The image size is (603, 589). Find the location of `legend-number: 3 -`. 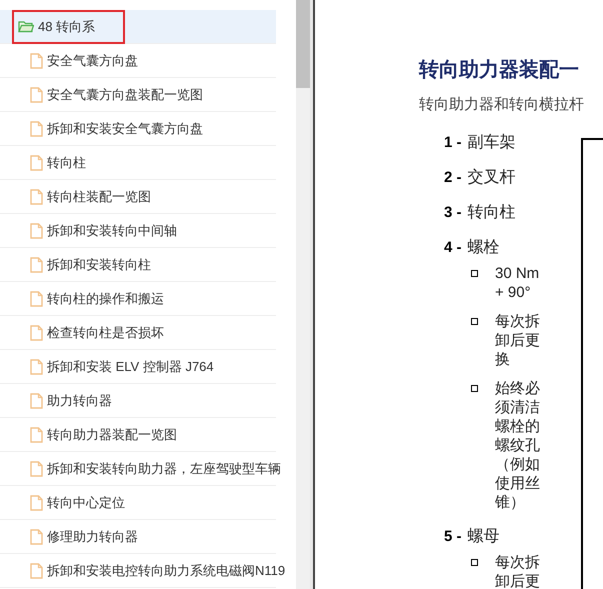

legend-number: 3 - is located at coordinates (453, 212).